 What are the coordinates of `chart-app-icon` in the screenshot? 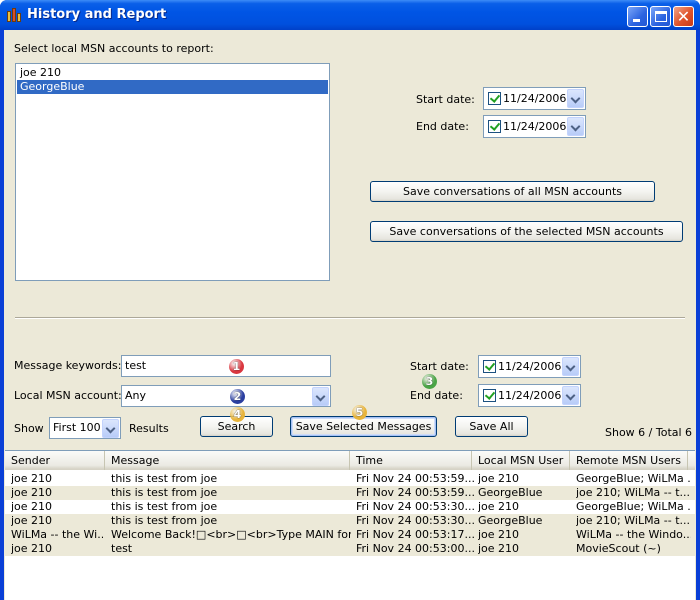 It's located at (14, 15).